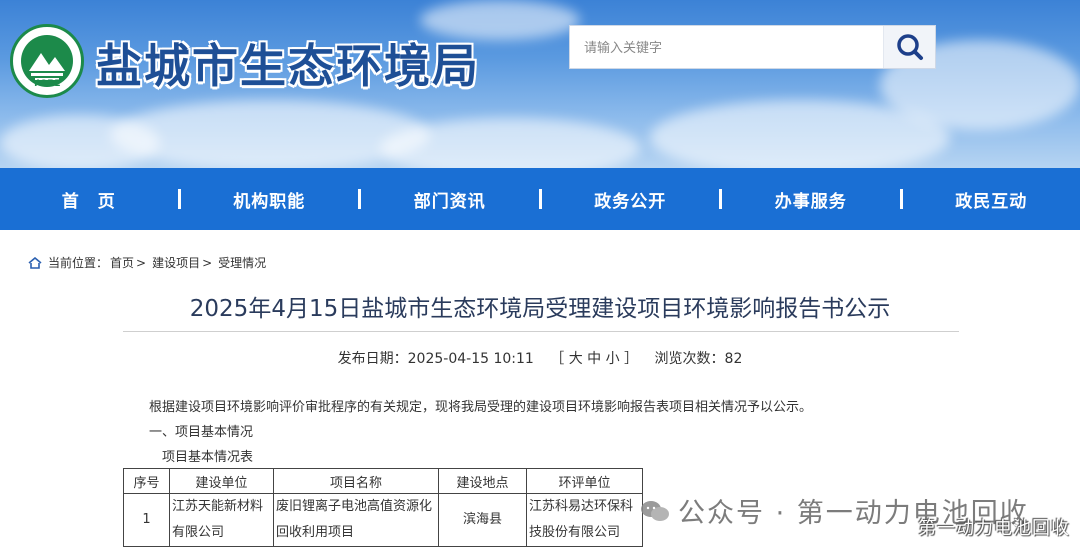 This screenshot has width=1080, height=552. I want to click on cell-builder: 江苏天能新材料有限公司, so click(221, 520).